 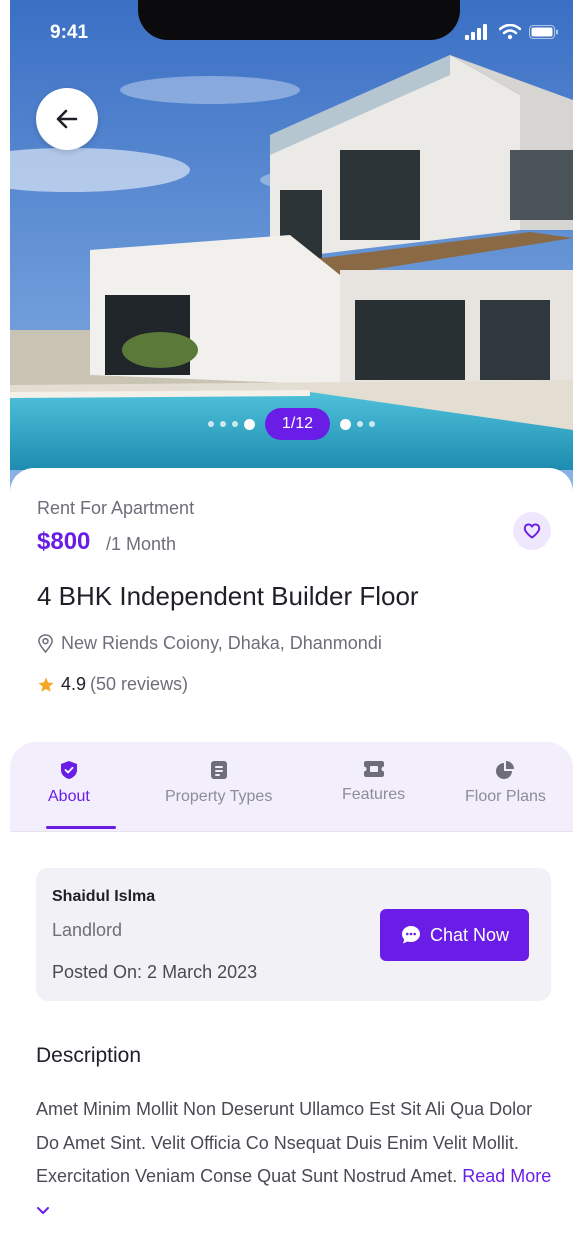 What do you see at coordinates (46, 684) in the screenshot?
I see `star-icon` at bounding box center [46, 684].